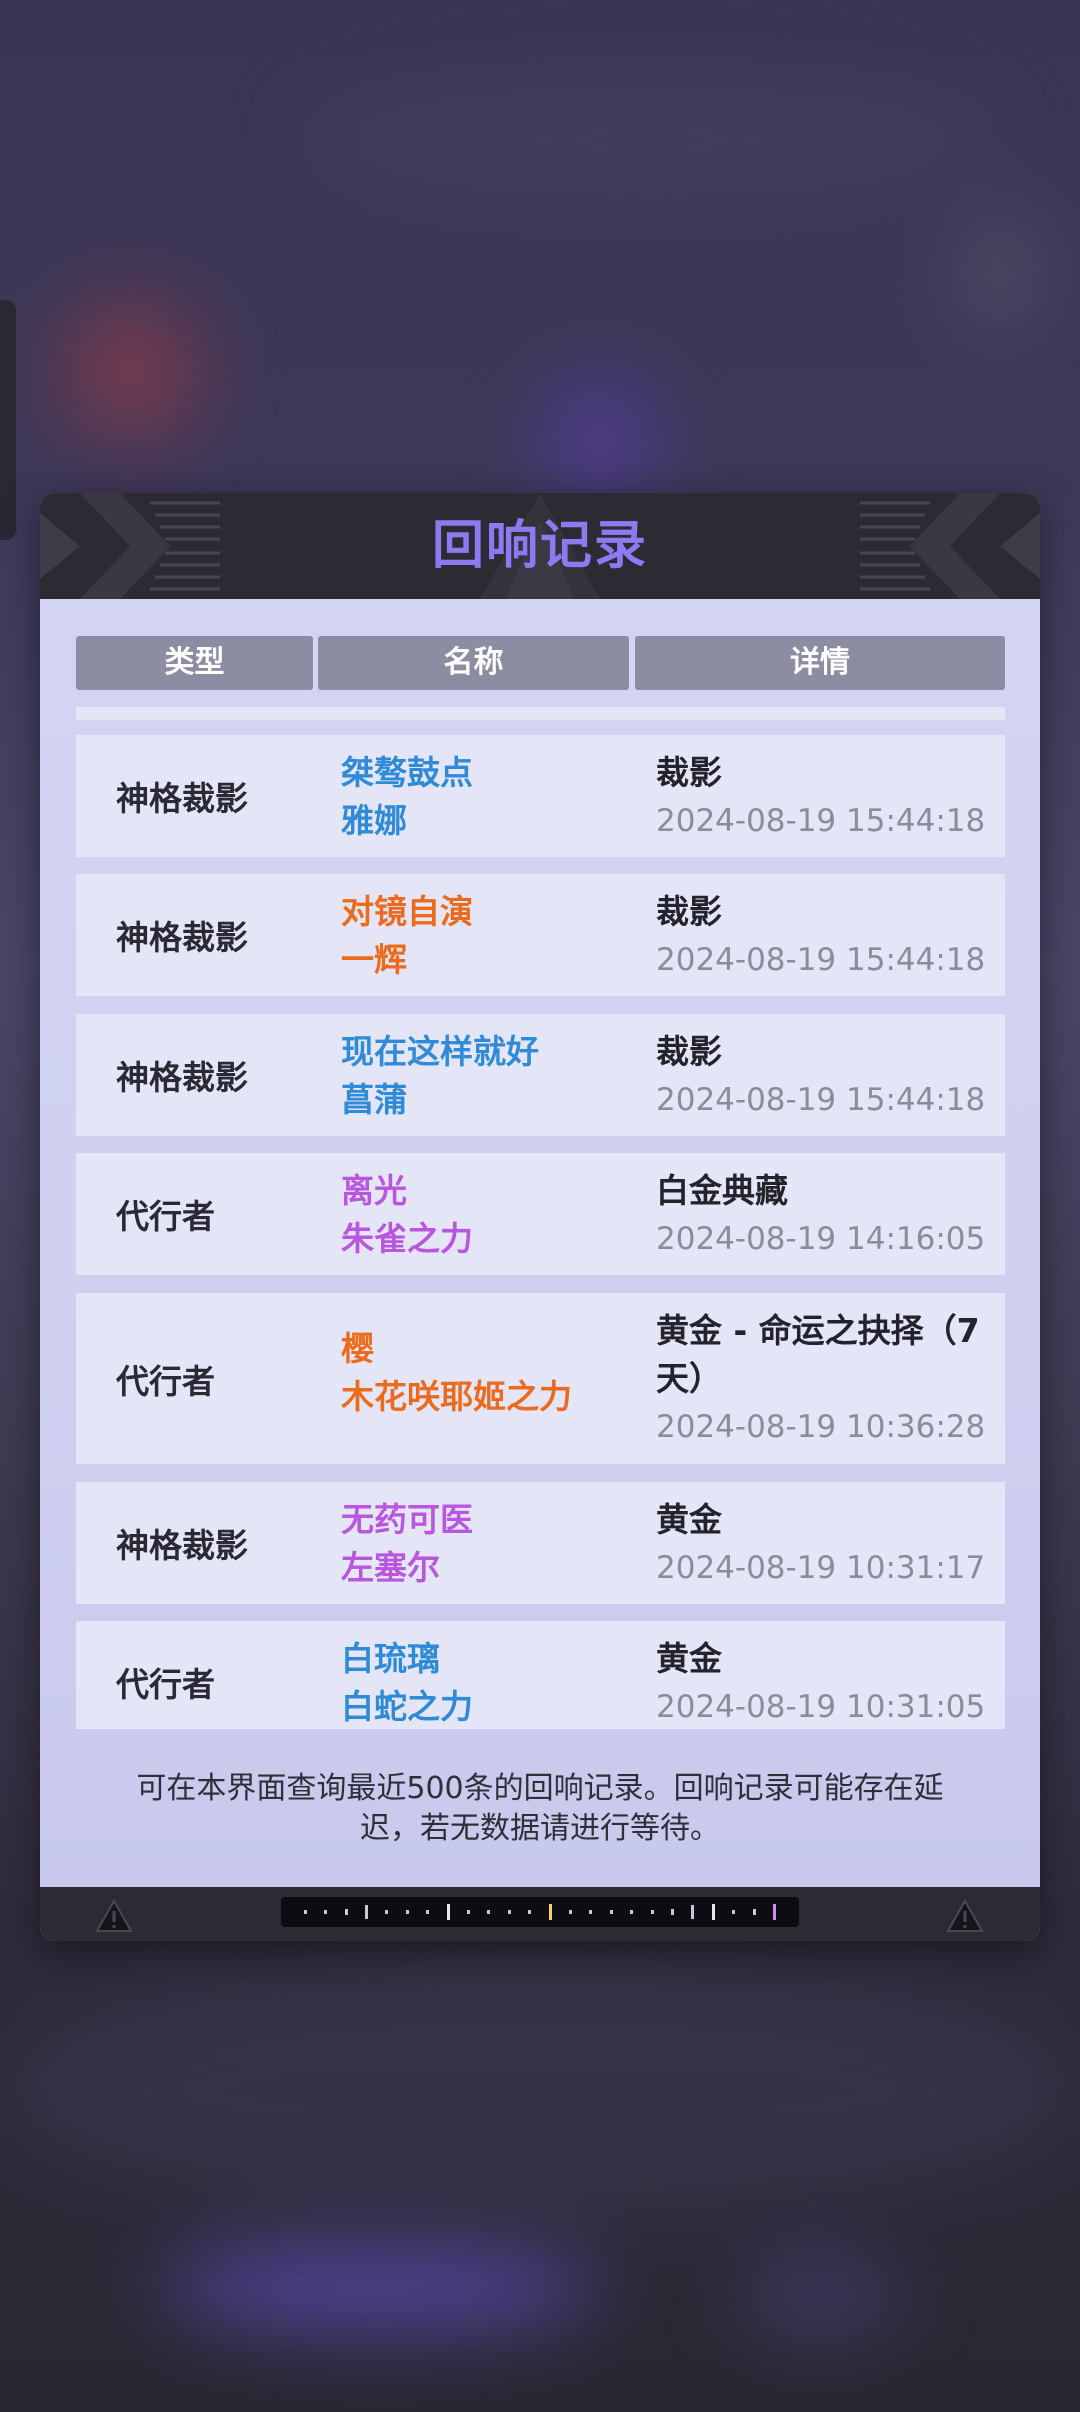 The width and height of the screenshot is (1080, 2412). Describe the element at coordinates (540, 1214) in the screenshot. I see `table-row: 代行者 离光 朱雀之力 白金典藏 2024-08-19 14:16:05` at that location.